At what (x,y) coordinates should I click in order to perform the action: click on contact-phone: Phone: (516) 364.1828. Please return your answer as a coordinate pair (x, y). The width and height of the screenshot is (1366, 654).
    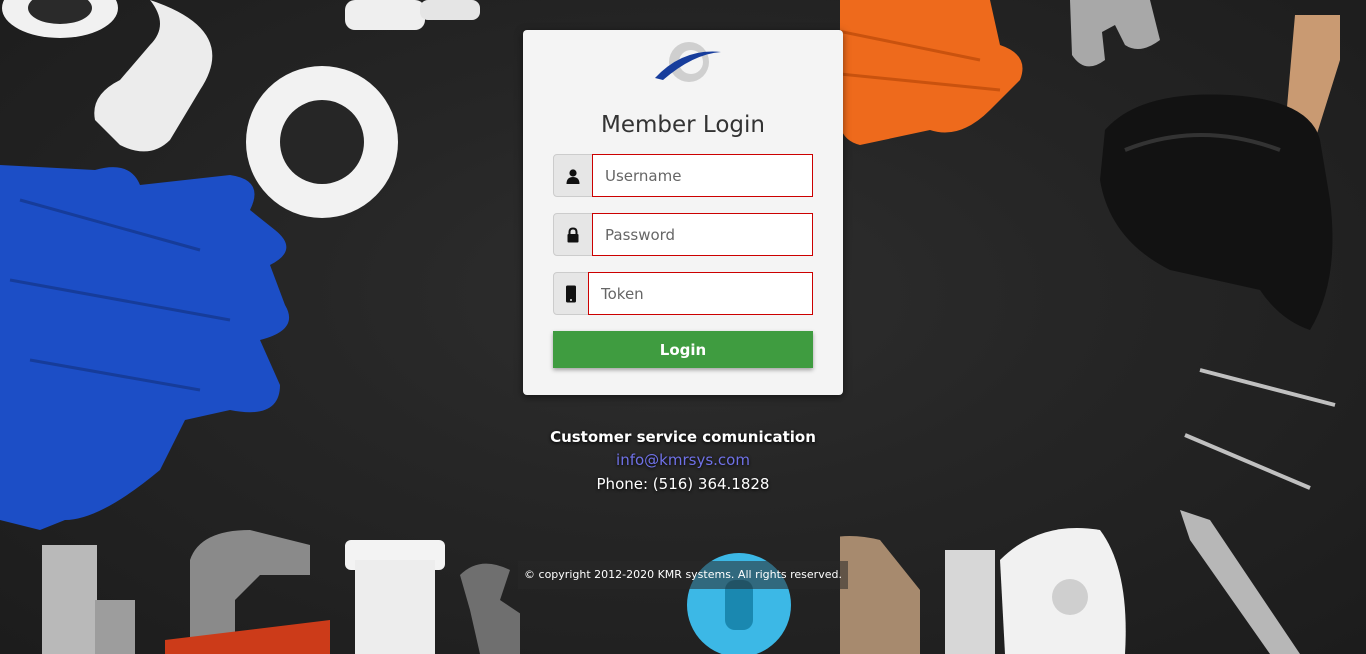
    Looking at the image, I should click on (683, 484).